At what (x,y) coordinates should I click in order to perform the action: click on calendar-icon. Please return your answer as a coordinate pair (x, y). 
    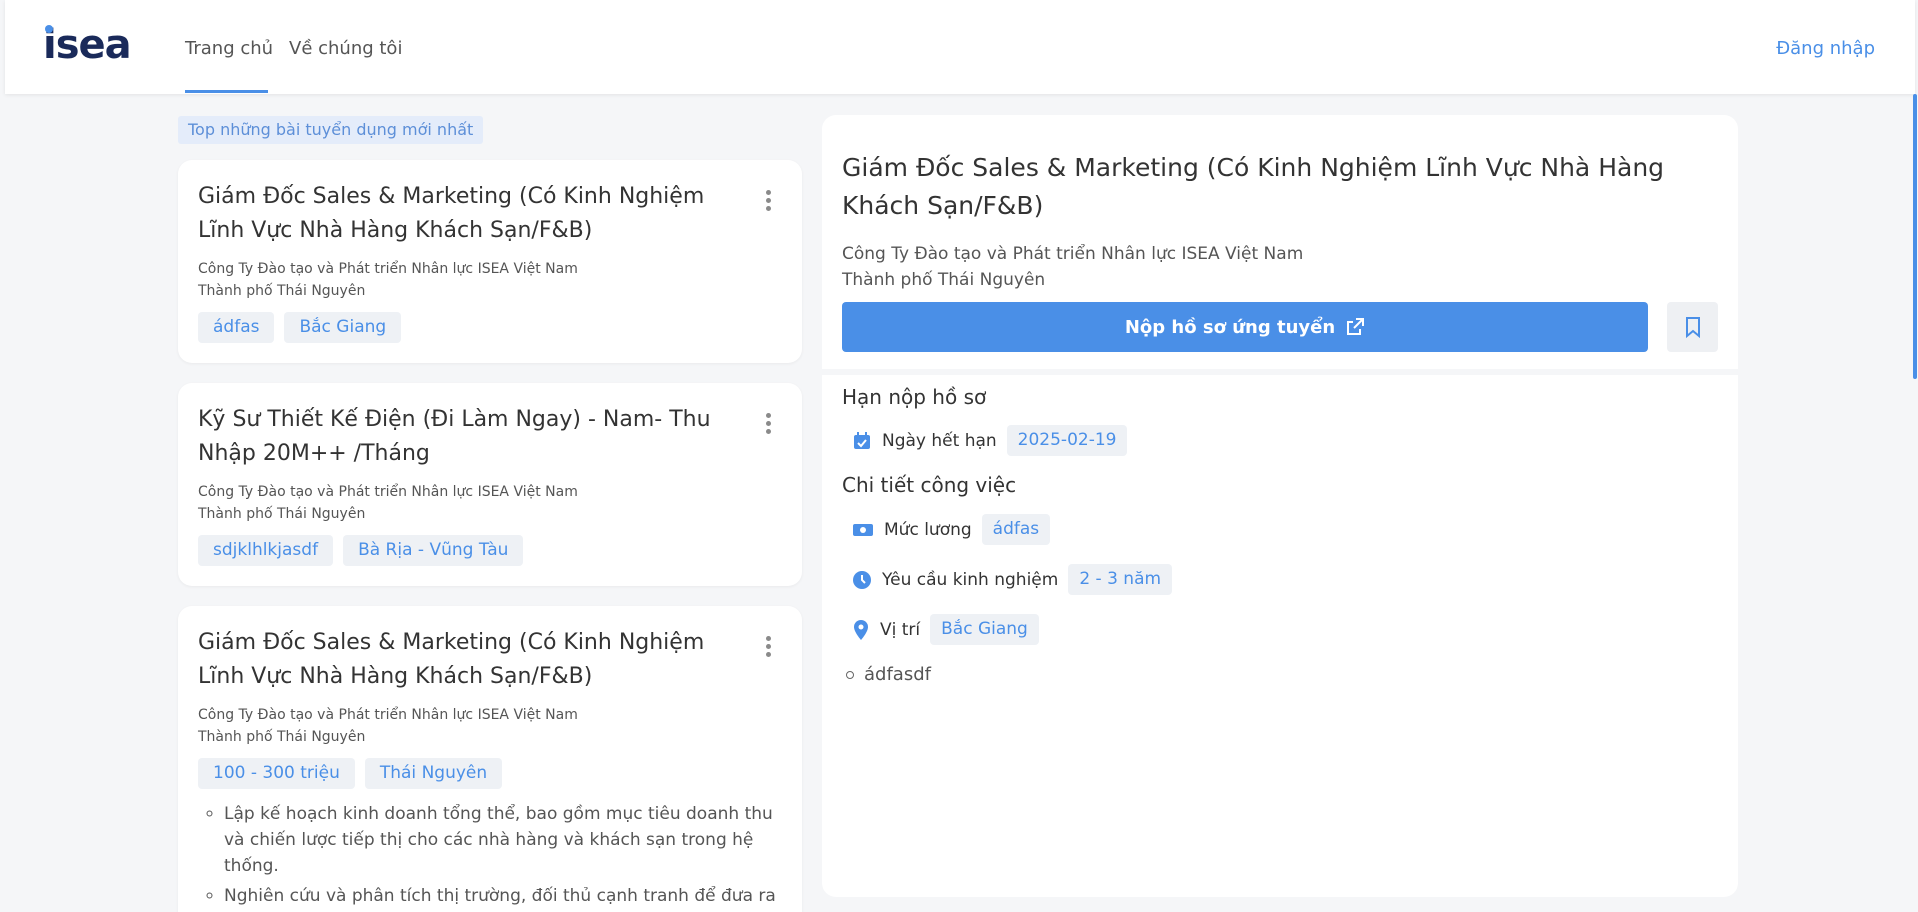
    Looking at the image, I should click on (862, 440).